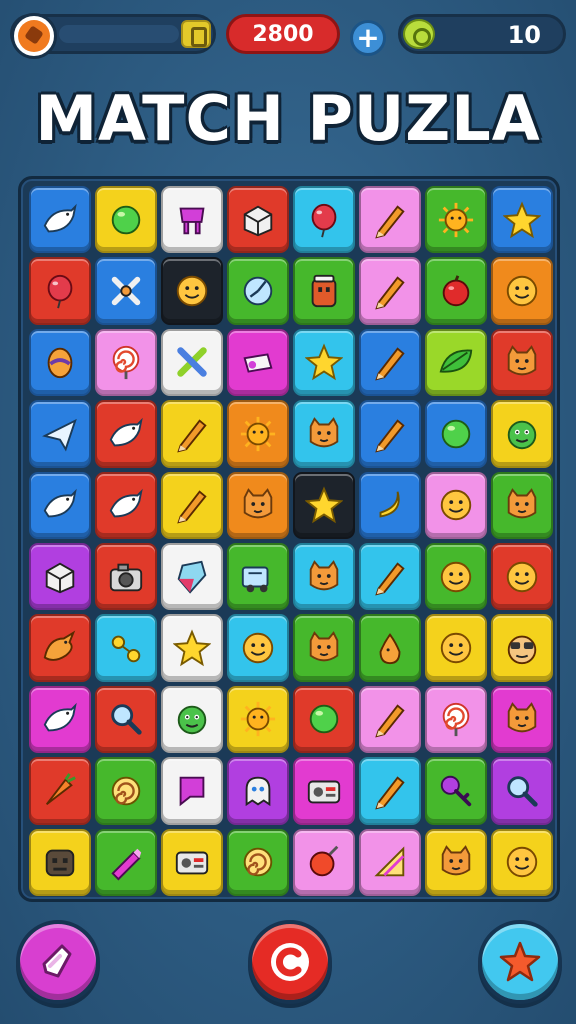  I want to click on avatar, so click(34, 36).